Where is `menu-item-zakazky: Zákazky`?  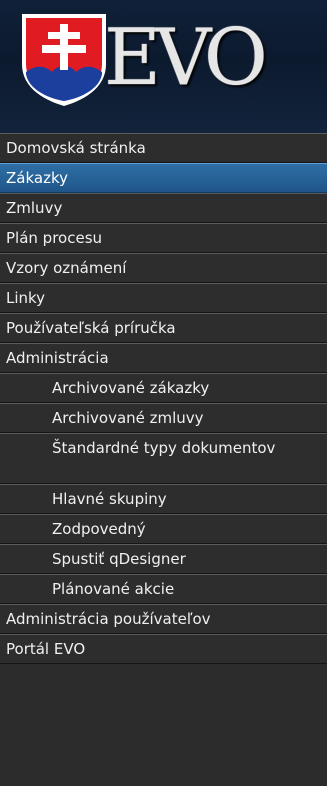
menu-item-zakazky: Zákazky is located at coordinates (163, 178).